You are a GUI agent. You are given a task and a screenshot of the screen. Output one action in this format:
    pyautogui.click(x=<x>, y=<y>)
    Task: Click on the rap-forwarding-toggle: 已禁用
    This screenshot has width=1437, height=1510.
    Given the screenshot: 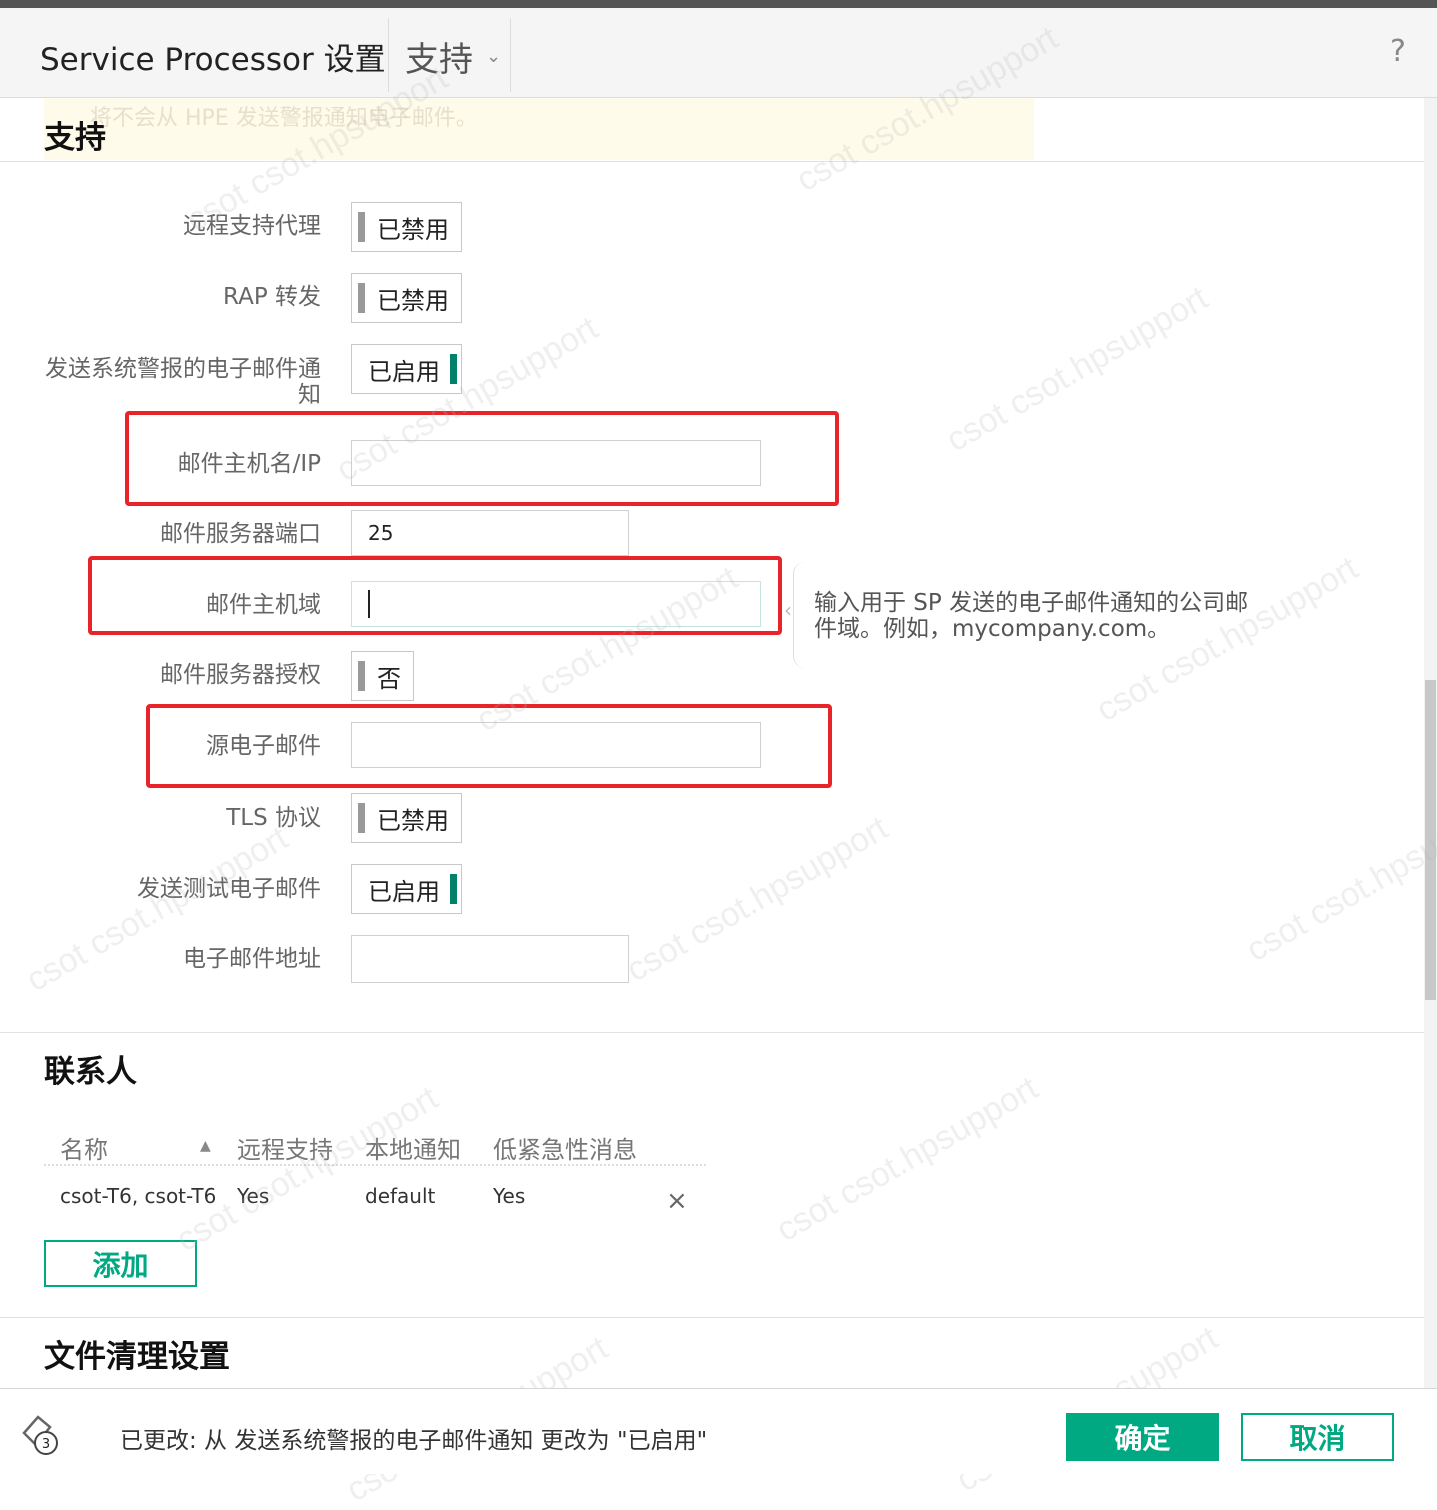 What is the action you would take?
    pyautogui.click(x=406, y=298)
    